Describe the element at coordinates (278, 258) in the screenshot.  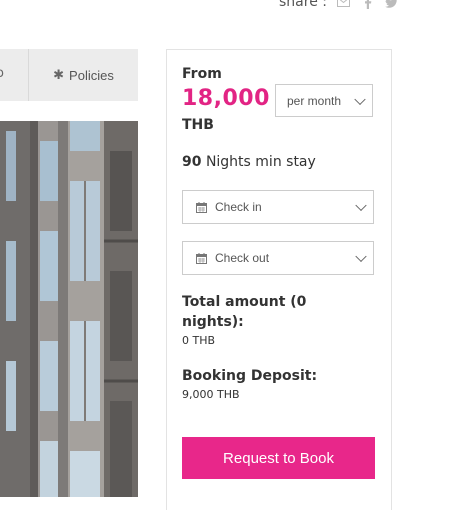
I see `checkout-field: Check out` at that location.